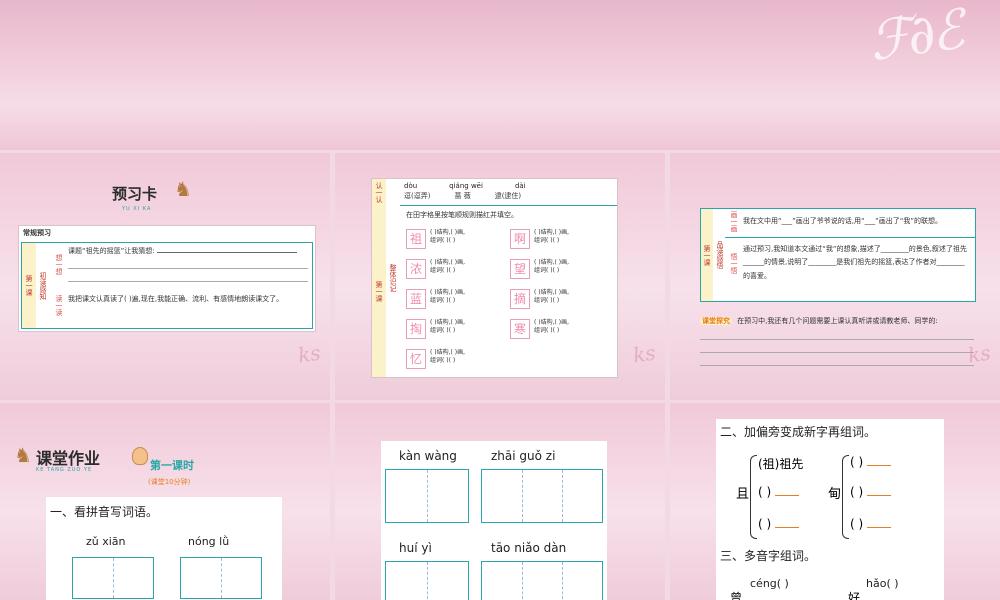 This screenshot has width=1000, height=600. Describe the element at coordinates (416, 329) in the screenshot. I see `trace-char: 掏` at that location.